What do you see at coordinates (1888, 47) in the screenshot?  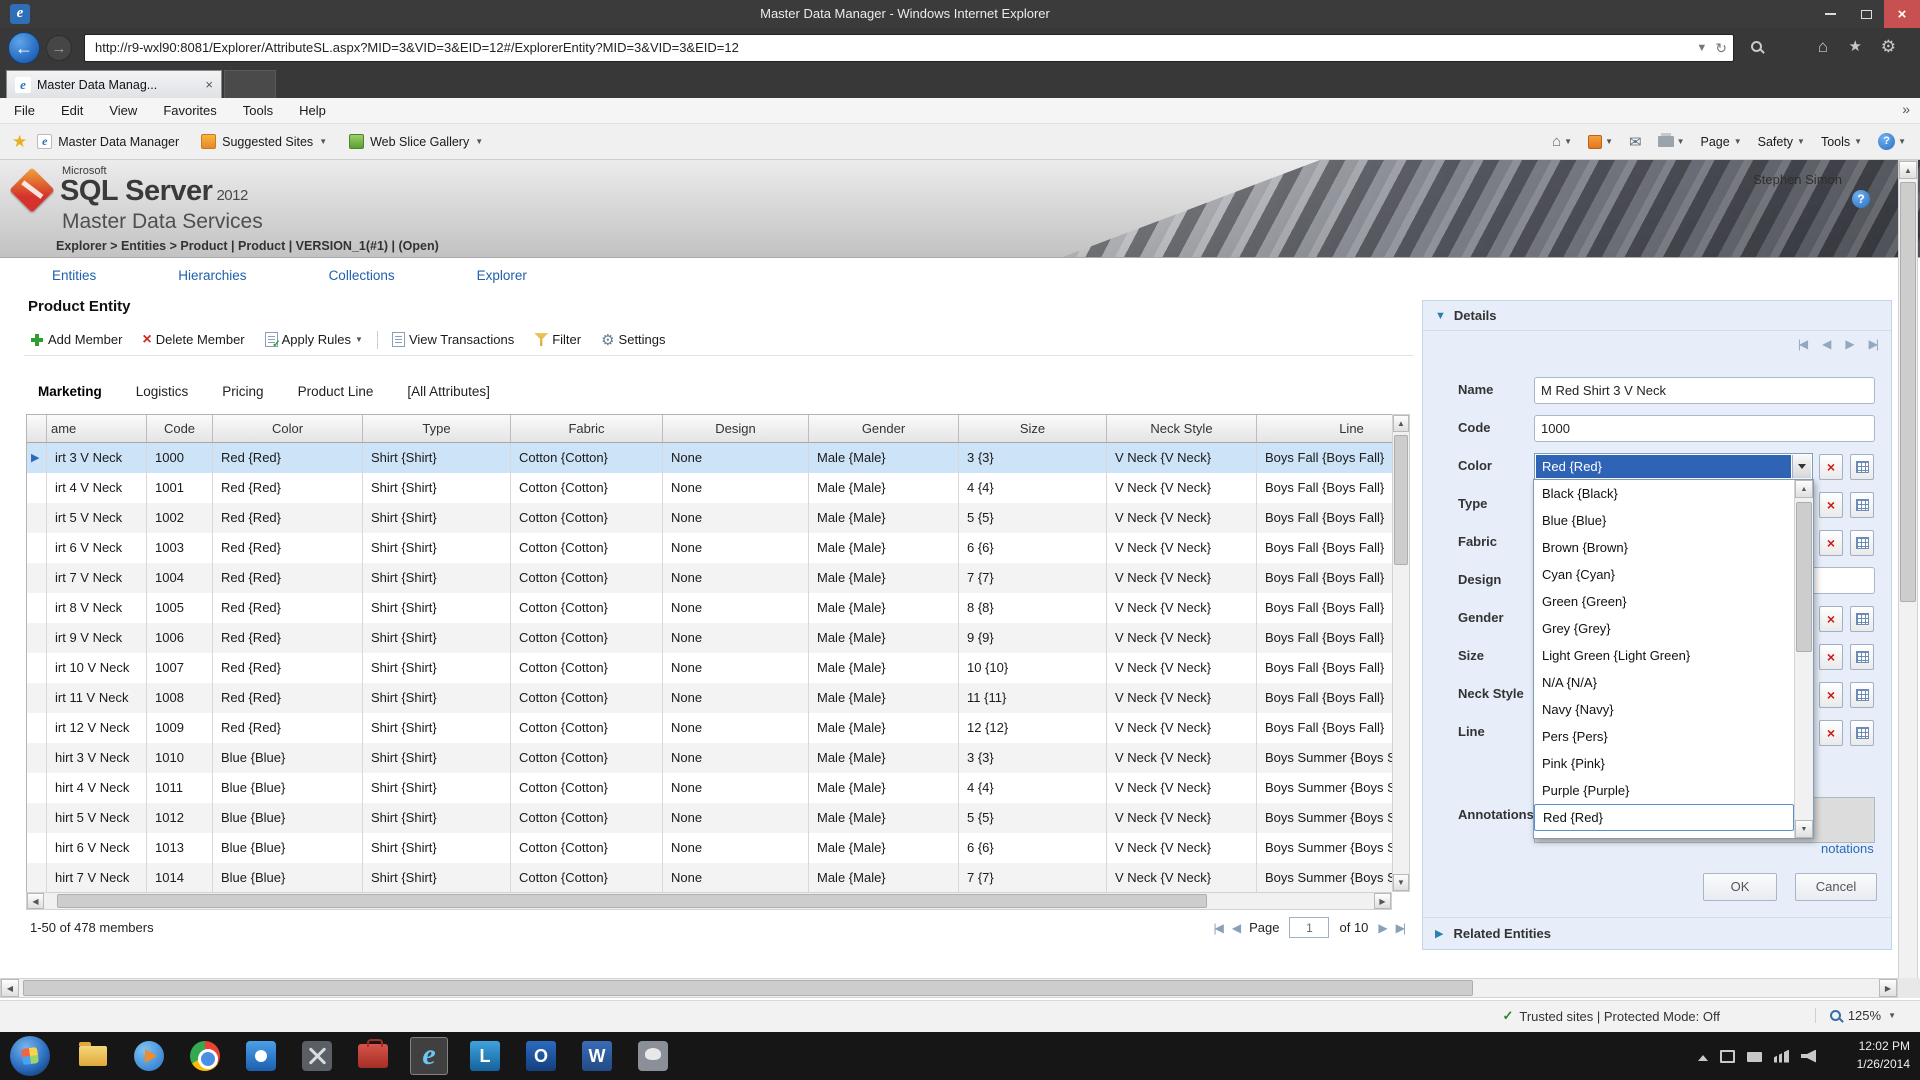 I see `settings-gear-icon: ⚙` at bounding box center [1888, 47].